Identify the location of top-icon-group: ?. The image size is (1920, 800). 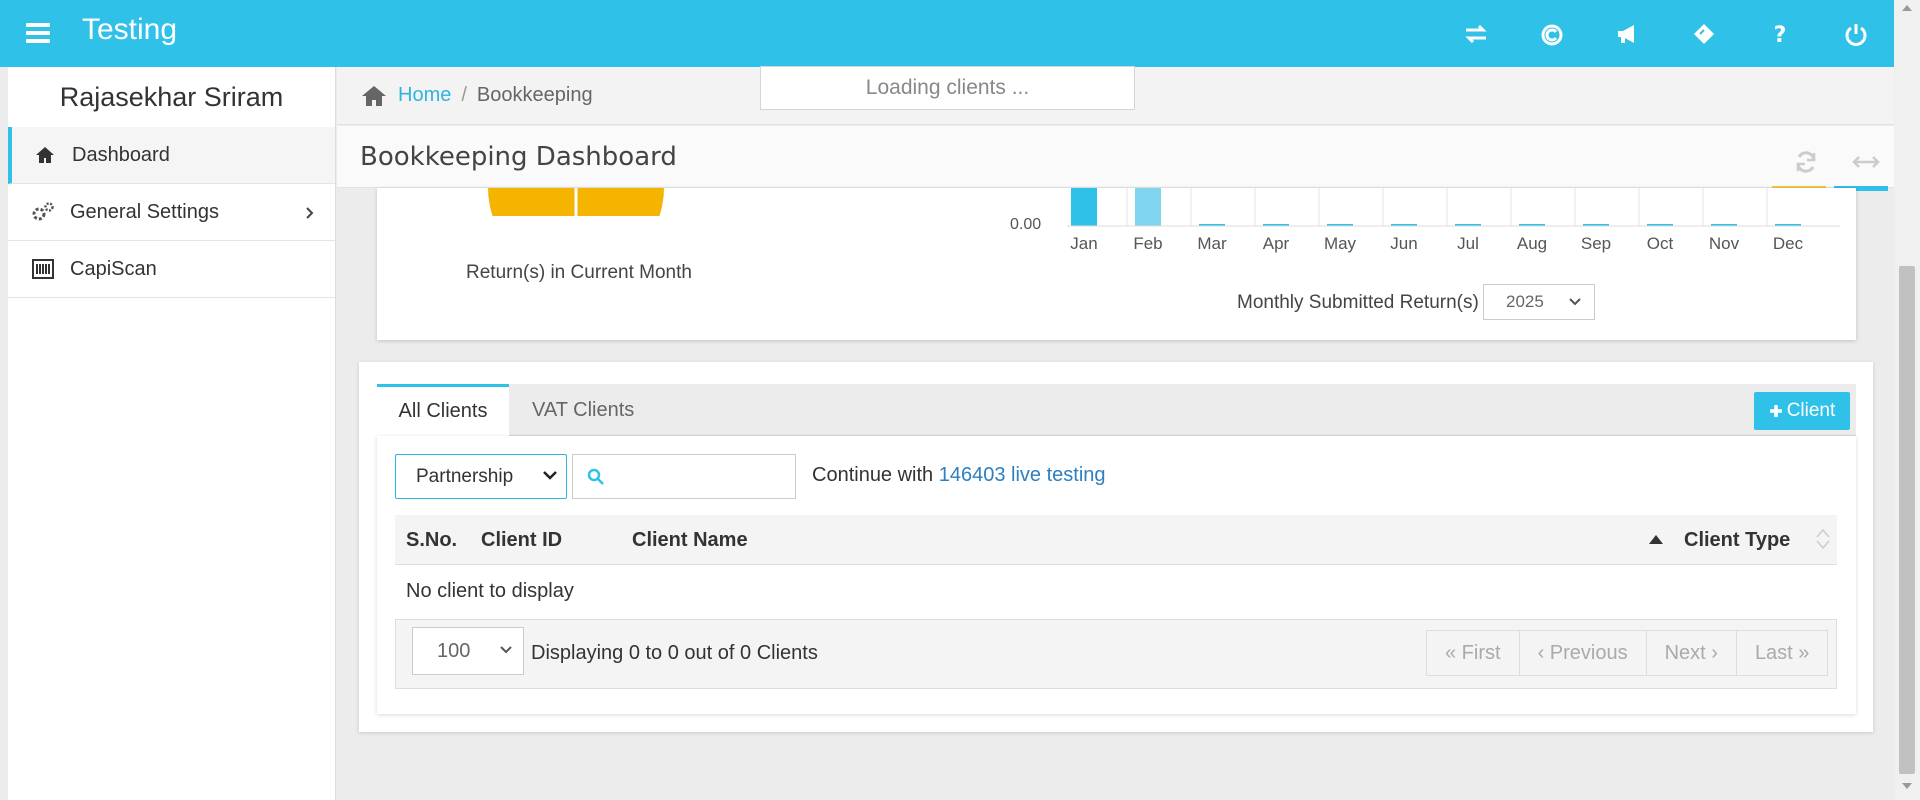
(1666, 34).